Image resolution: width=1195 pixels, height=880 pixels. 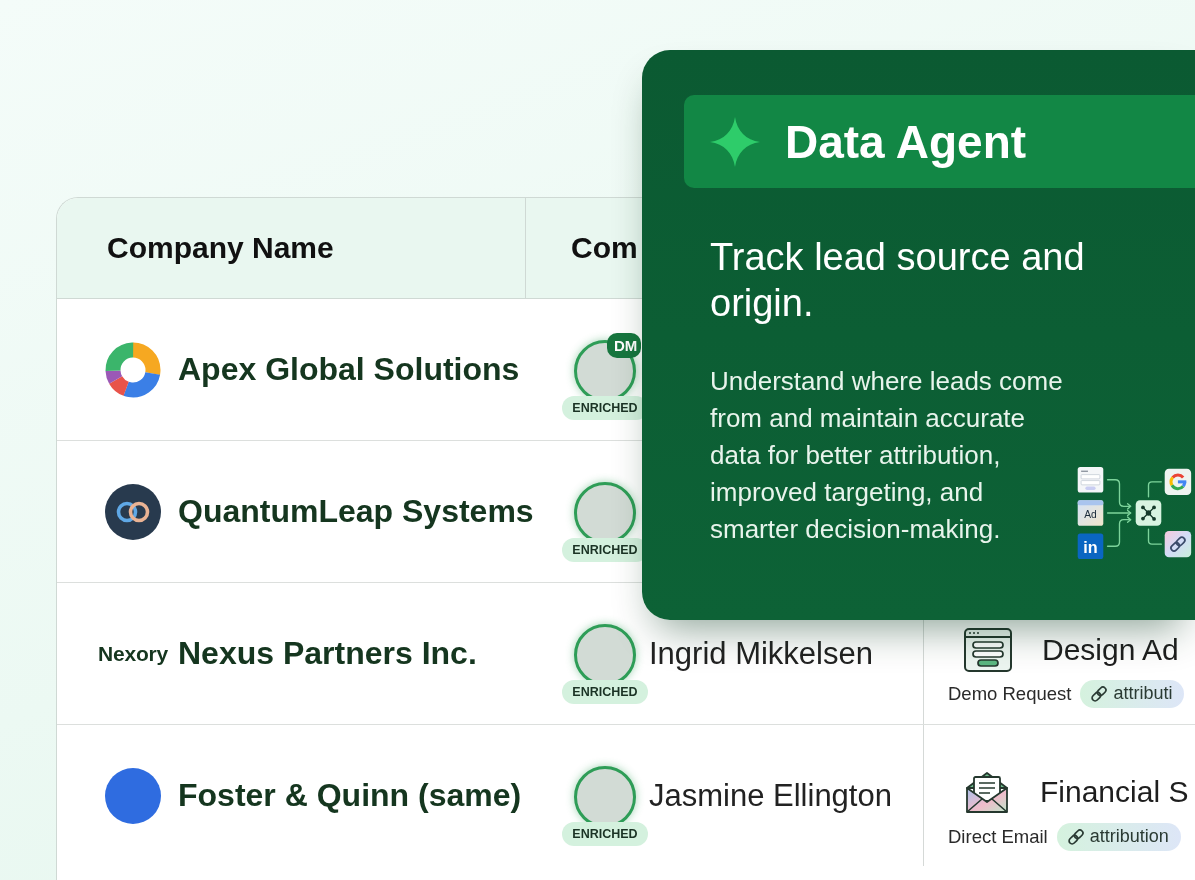 What do you see at coordinates (133, 511) in the screenshot?
I see `linked-rings-logo-icon` at bounding box center [133, 511].